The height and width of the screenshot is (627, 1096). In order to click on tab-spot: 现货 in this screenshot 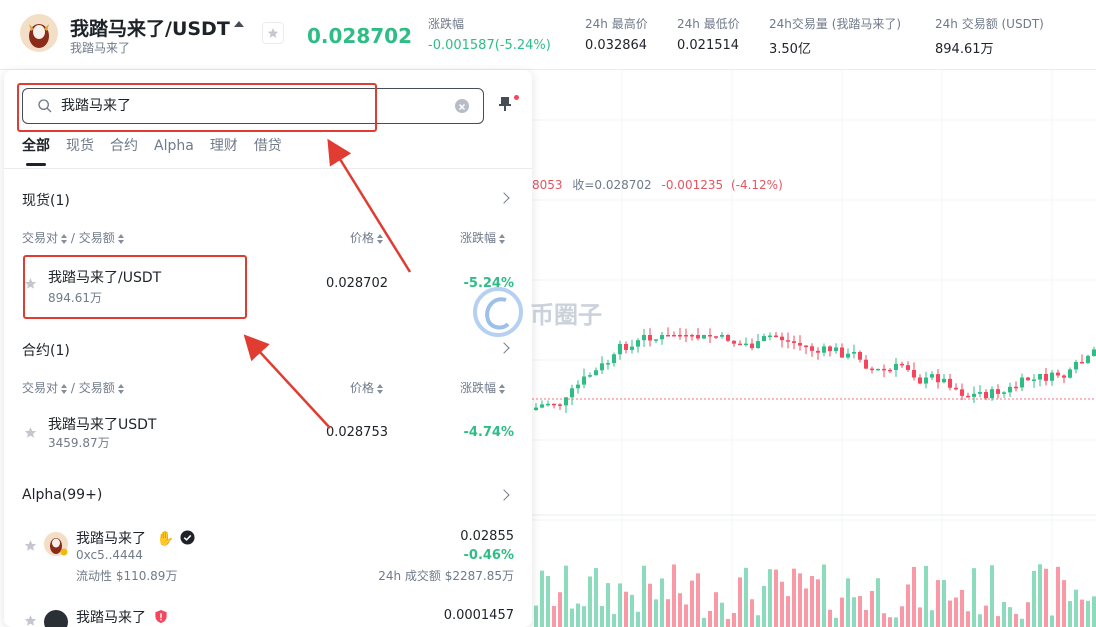, I will do `click(80, 151)`.